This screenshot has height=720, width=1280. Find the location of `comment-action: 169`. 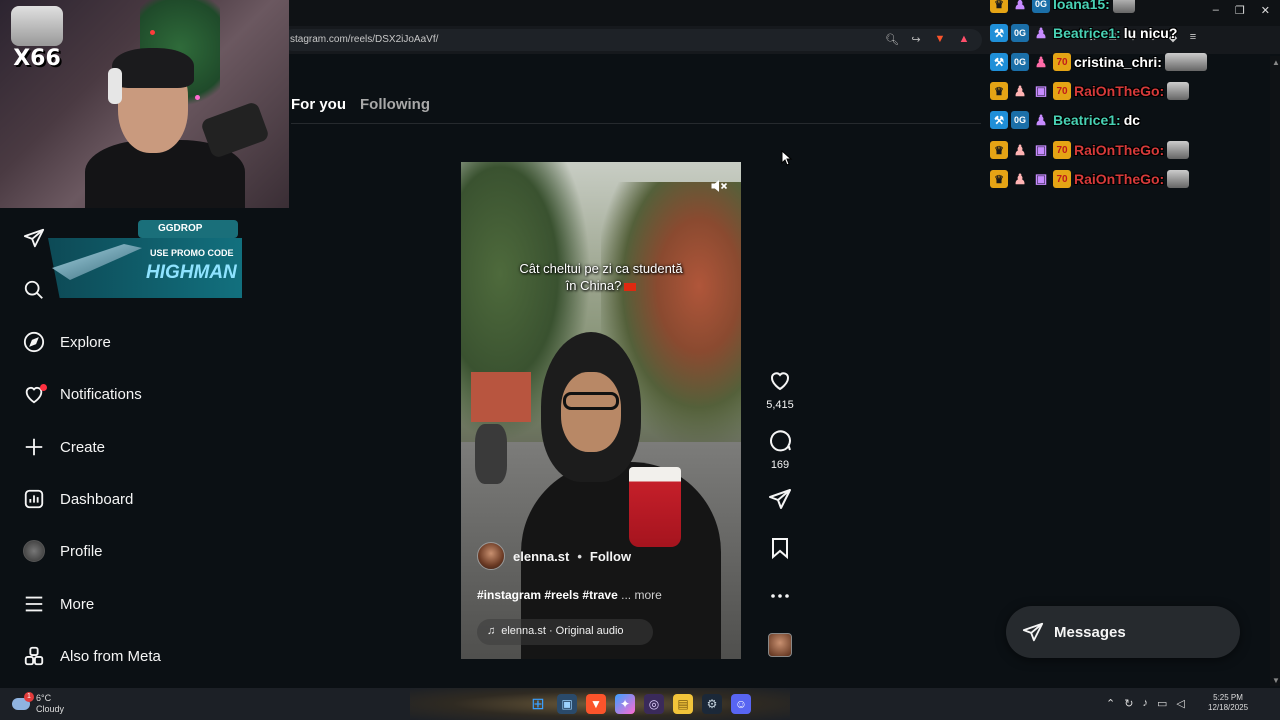

comment-action: 169 is located at coordinates (780, 449).